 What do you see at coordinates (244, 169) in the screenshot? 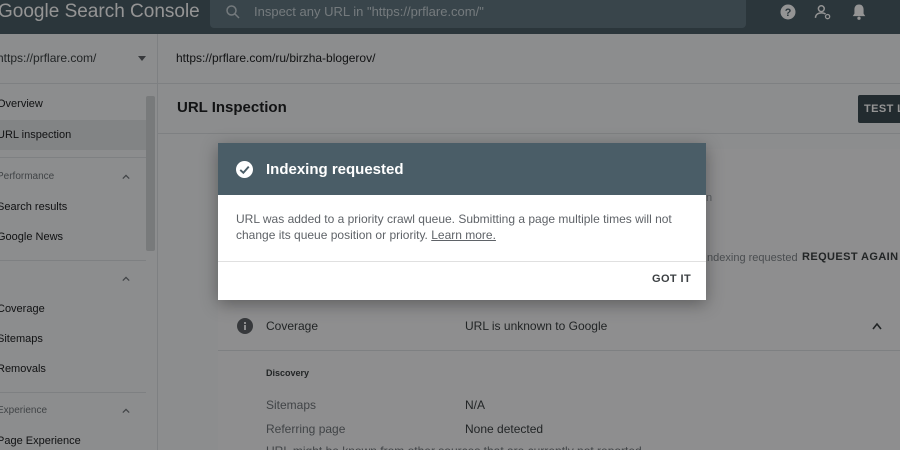
I see `check-circle-icon` at bounding box center [244, 169].